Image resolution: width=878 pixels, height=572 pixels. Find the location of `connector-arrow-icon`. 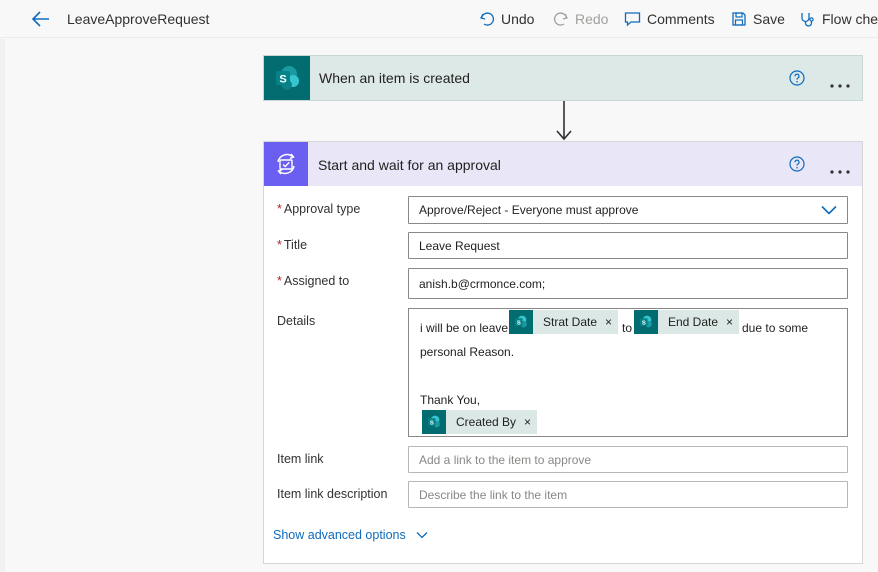

connector-arrow-icon is located at coordinates (564, 122).